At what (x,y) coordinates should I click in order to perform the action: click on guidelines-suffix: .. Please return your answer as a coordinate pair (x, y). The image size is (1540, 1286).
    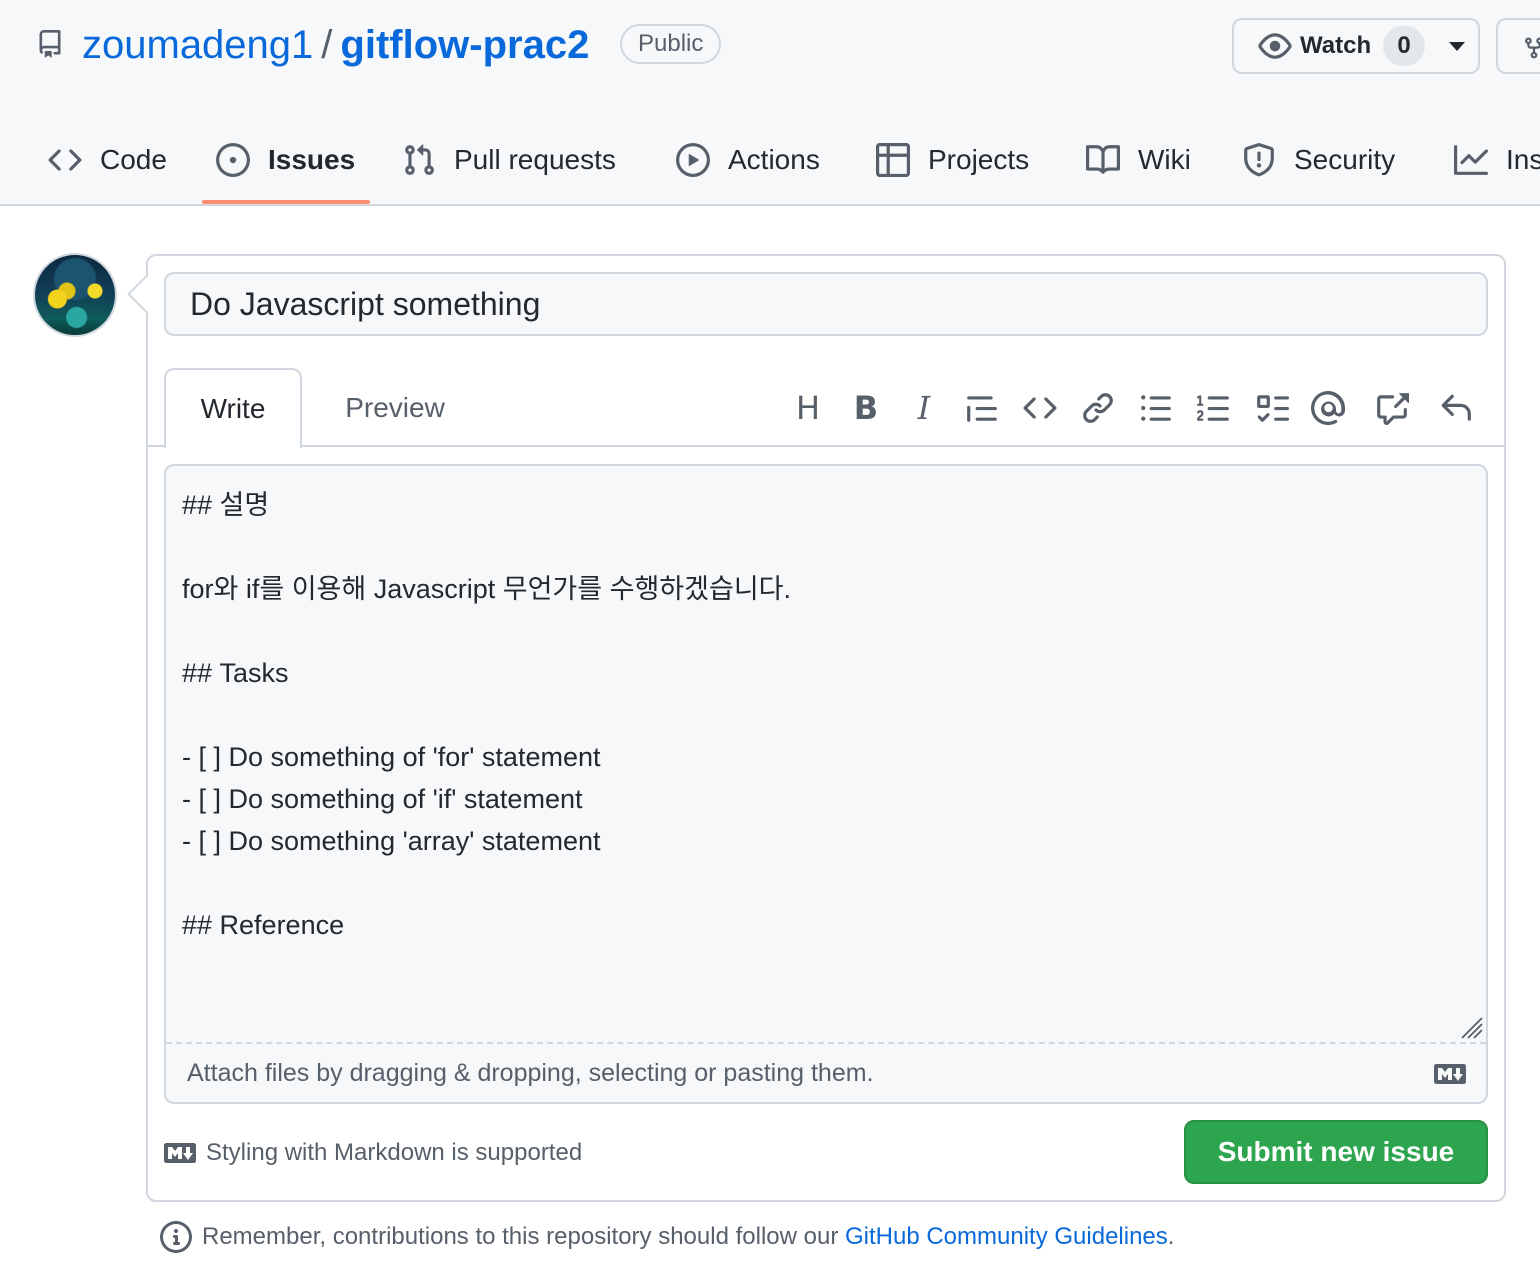
    Looking at the image, I should click on (1171, 1236).